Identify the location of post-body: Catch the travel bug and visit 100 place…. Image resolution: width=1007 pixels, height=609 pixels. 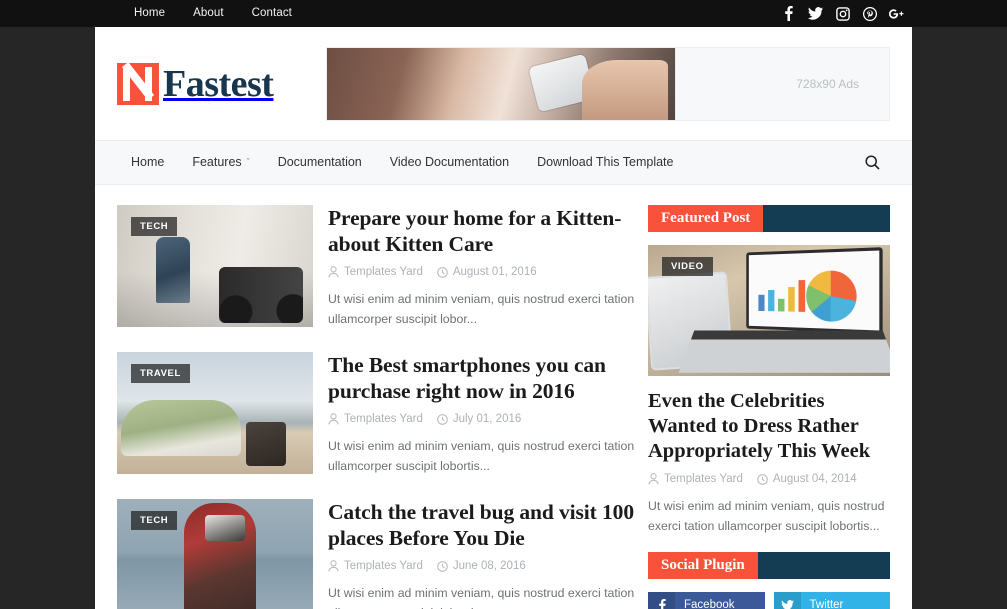
(474, 554).